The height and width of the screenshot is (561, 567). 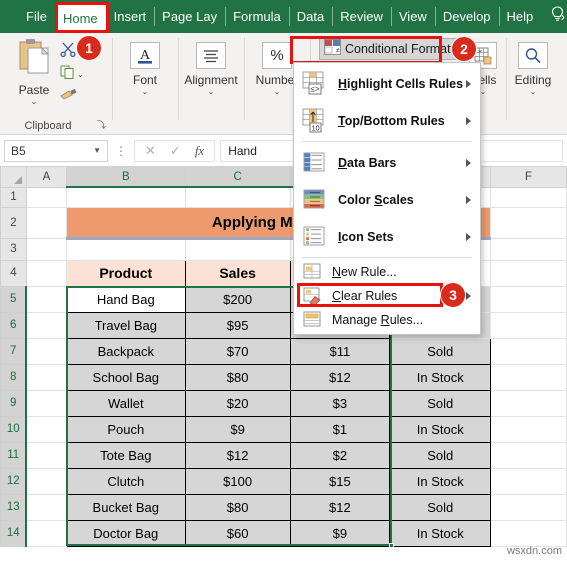 I want to click on row-header-4: 4, so click(x=13, y=273).